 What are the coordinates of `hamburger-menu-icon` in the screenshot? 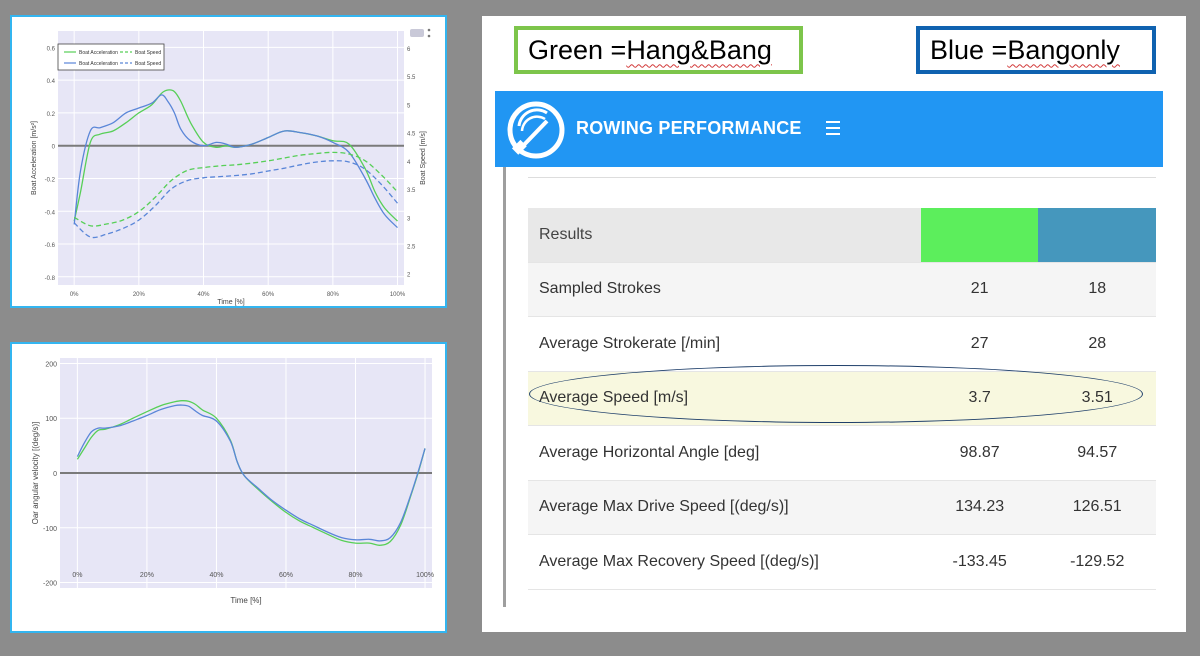 It's located at (833, 128).